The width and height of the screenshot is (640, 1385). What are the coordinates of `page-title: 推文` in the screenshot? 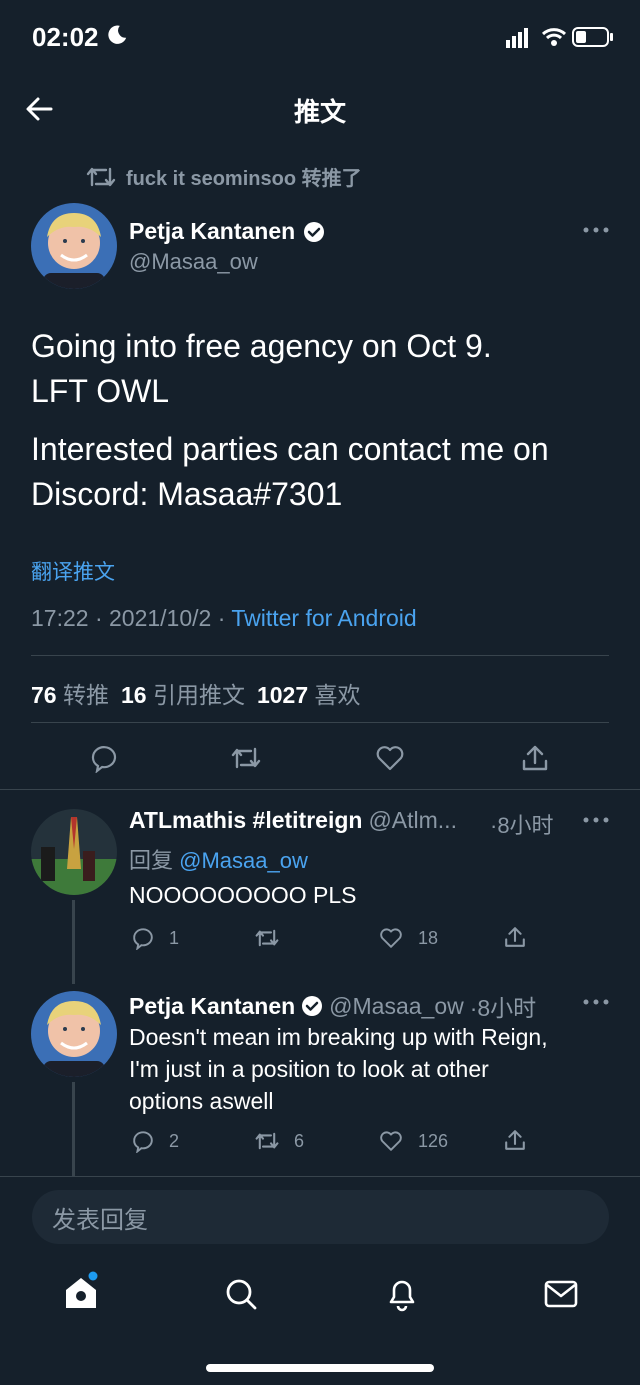 It's located at (319, 112).